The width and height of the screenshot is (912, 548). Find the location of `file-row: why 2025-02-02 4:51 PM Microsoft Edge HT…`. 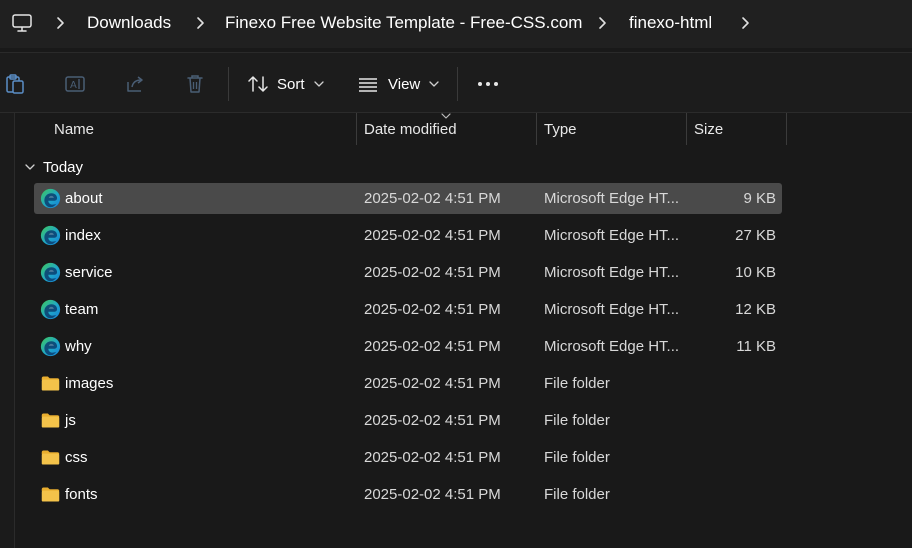

file-row: why 2025-02-02 4:51 PM Microsoft Edge HT… is located at coordinates (408, 348).